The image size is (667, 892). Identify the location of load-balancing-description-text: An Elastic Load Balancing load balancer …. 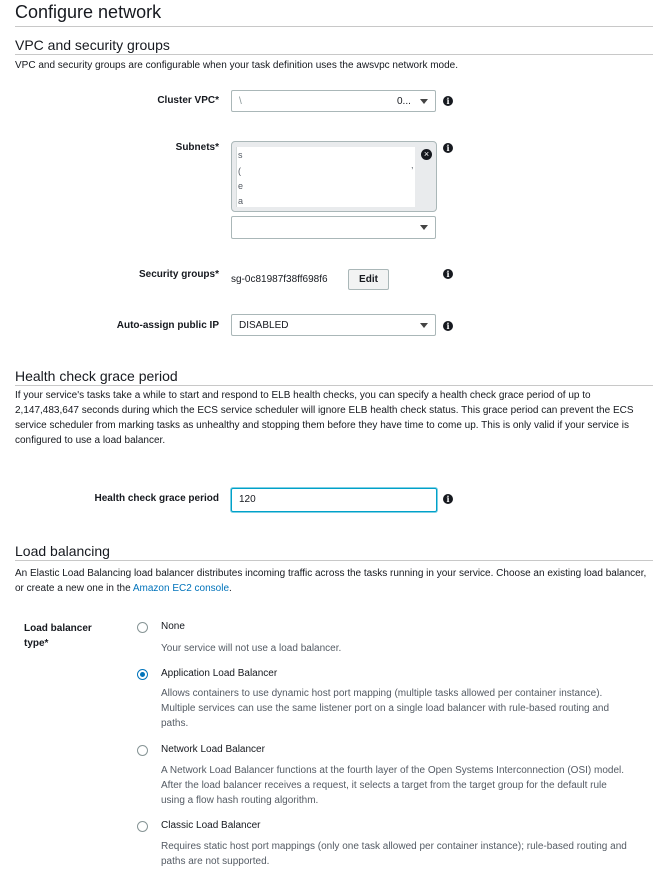
(331, 581).